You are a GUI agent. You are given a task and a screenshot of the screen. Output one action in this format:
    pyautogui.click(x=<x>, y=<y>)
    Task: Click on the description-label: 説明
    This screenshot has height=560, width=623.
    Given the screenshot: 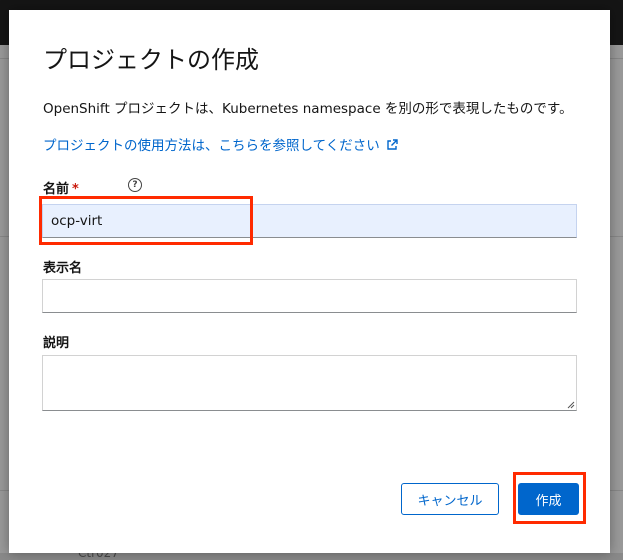 What is the action you would take?
    pyautogui.click(x=56, y=343)
    